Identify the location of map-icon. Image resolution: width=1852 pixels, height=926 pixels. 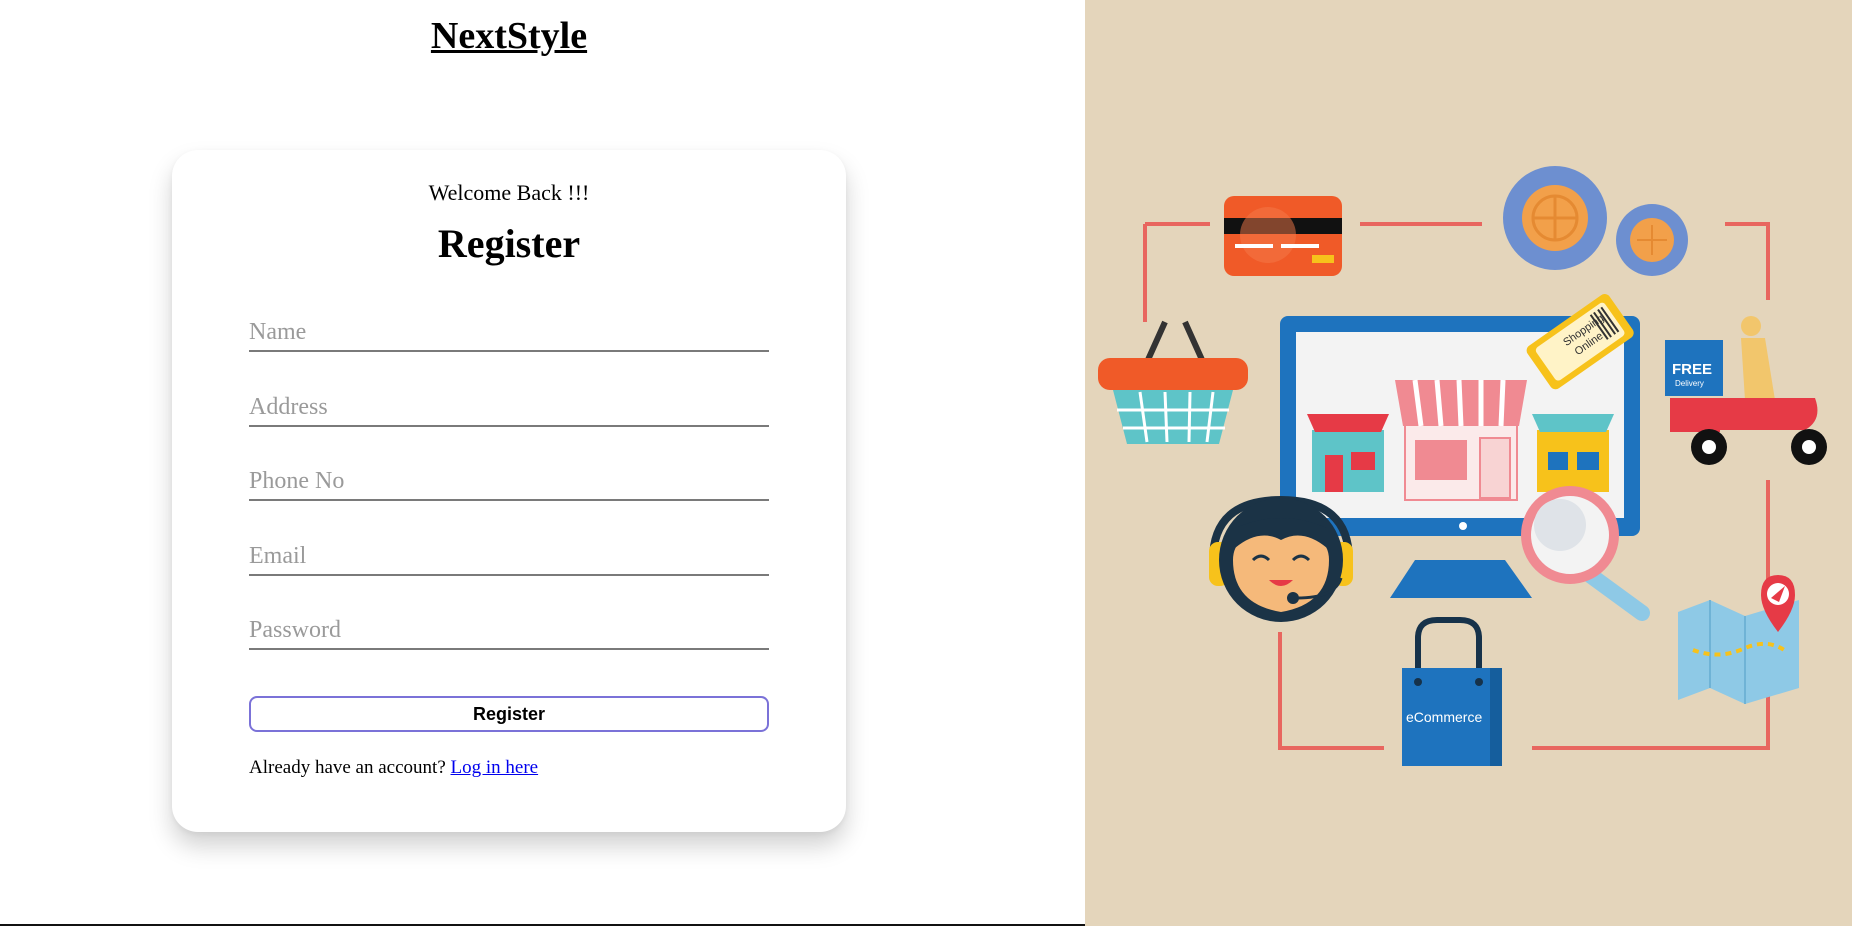
(1738, 639).